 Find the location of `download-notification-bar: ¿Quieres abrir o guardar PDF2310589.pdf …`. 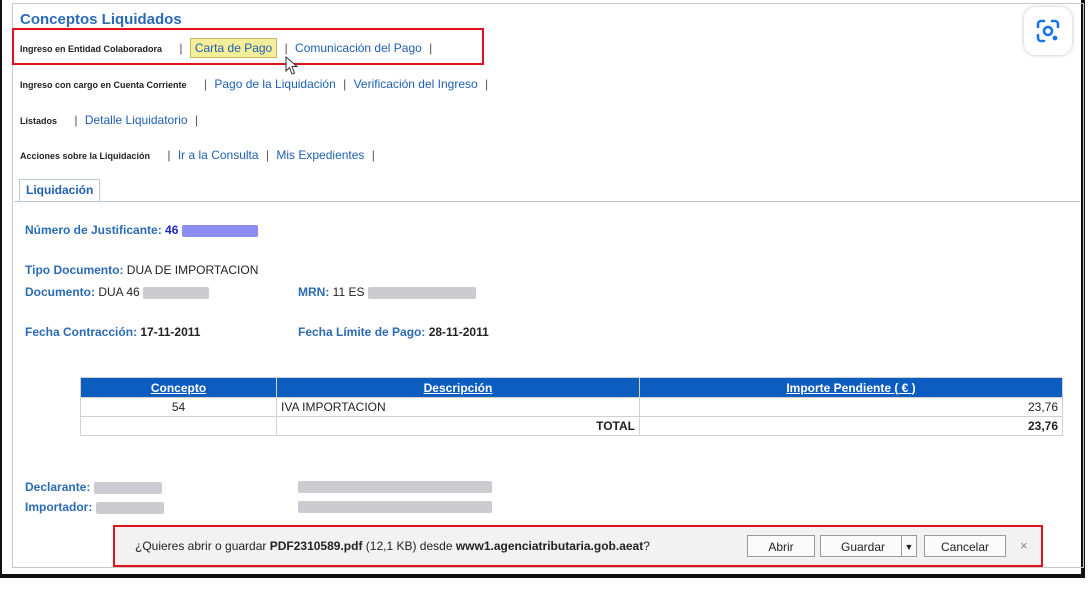

download-notification-bar: ¿Quieres abrir o guardar PDF2310589.pdf … is located at coordinates (578, 546).